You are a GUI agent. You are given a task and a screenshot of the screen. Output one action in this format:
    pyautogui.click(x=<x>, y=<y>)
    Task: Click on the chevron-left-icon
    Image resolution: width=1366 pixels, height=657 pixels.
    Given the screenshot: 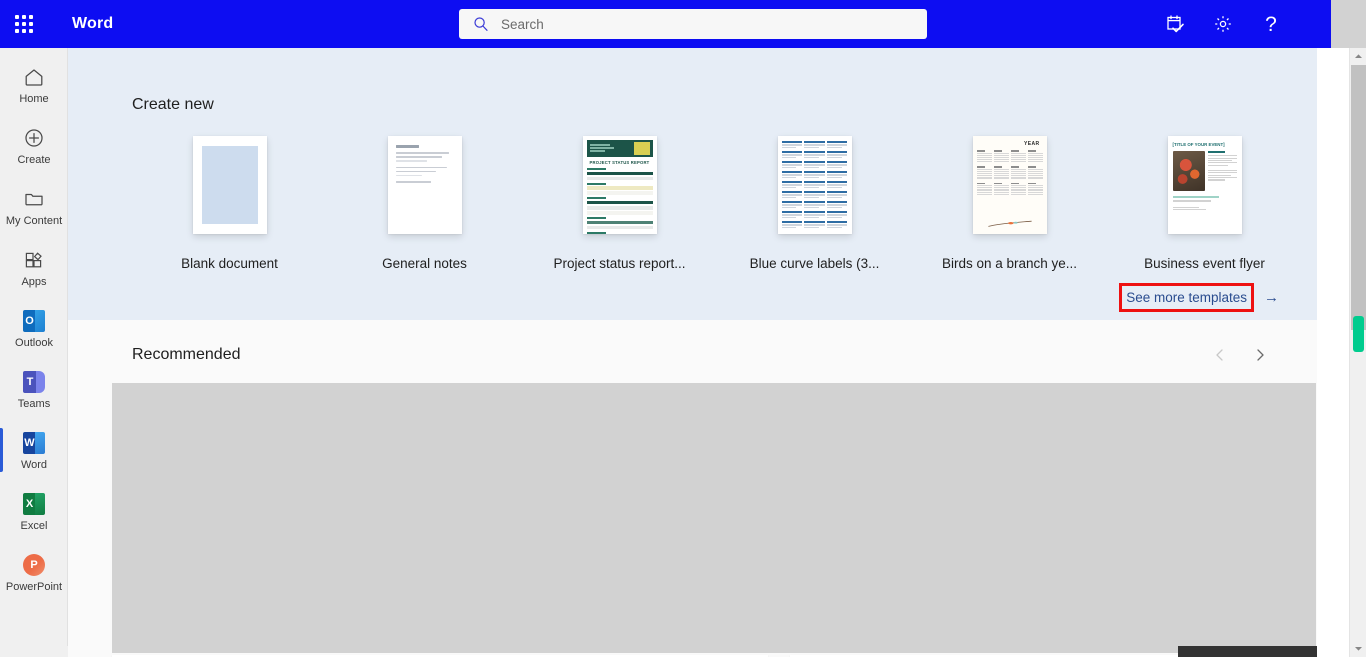 What is the action you would take?
    pyautogui.click(x=1220, y=355)
    